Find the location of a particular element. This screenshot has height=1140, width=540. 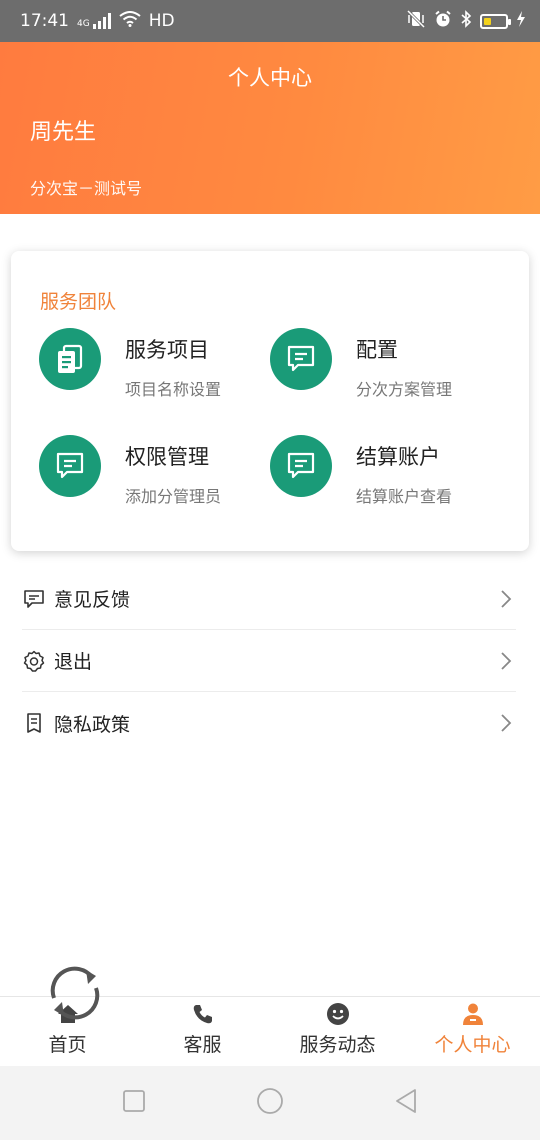

page-title: 个人中心 is located at coordinates (270, 78).